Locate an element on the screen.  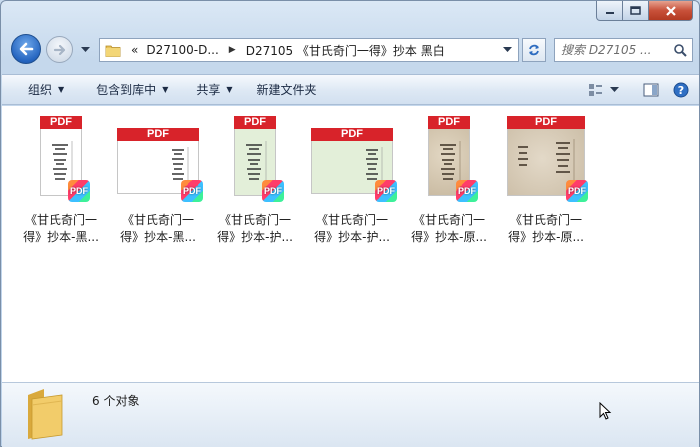
minimize-icon is located at coordinates (609, 12).